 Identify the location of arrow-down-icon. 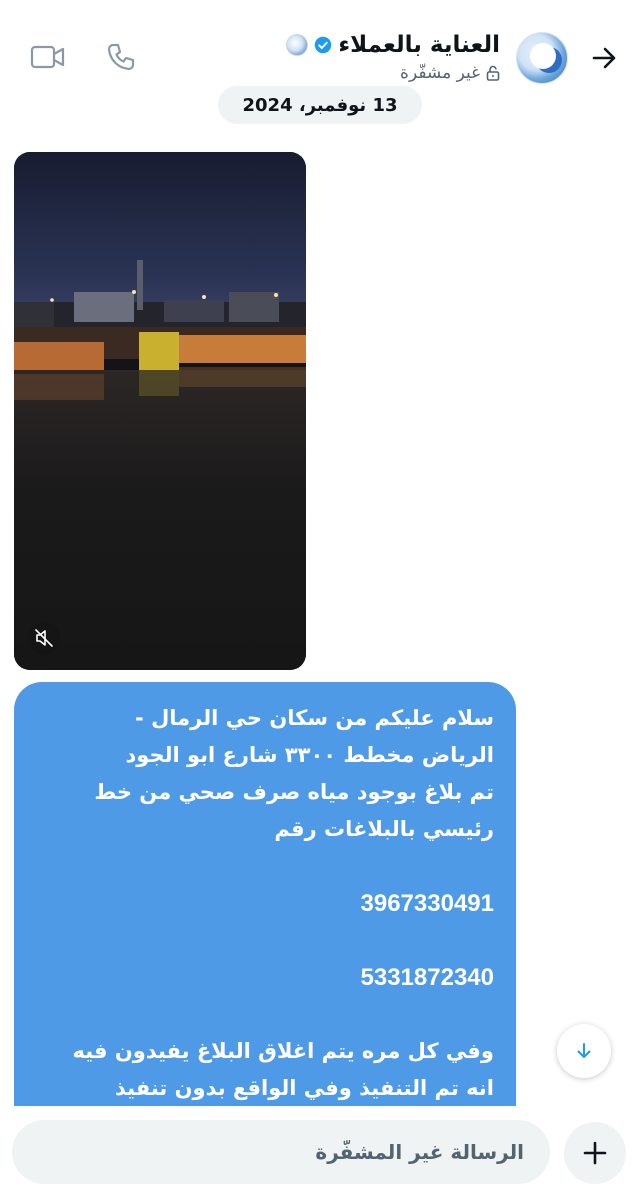
(584, 1050).